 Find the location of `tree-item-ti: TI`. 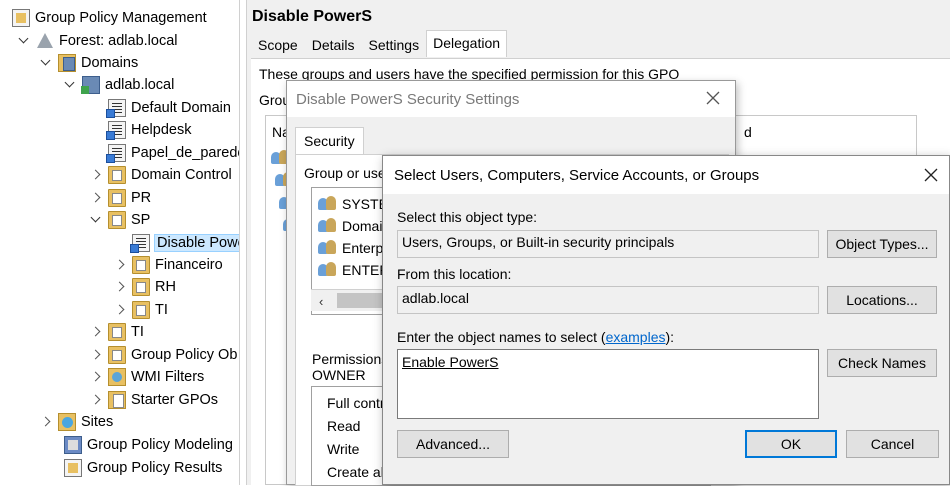

tree-item-ti: TI is located at coordinates (117, 332).